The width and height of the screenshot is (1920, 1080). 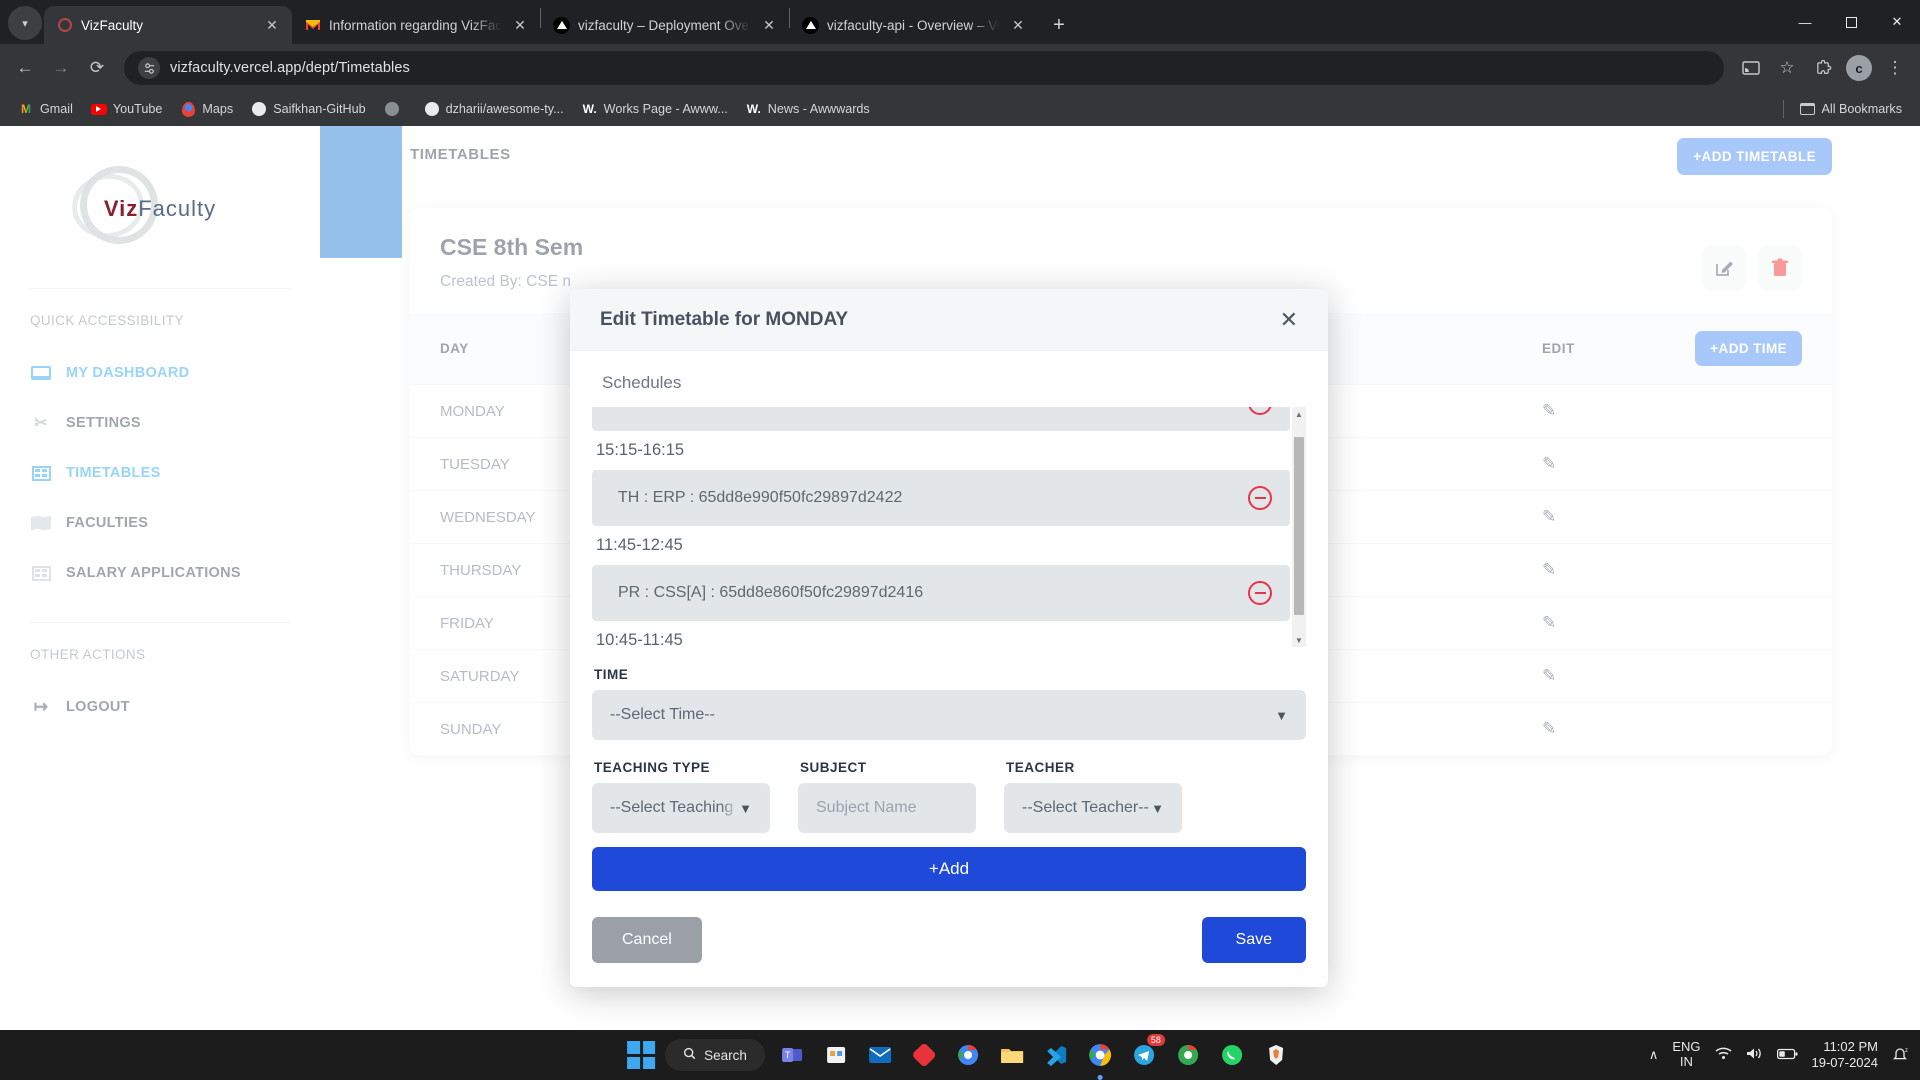 What do you see at coordinates (1901, 1055) in the screenshot?
I see `bell-sleep-icon: z` at bounding box center [1901, 1055].